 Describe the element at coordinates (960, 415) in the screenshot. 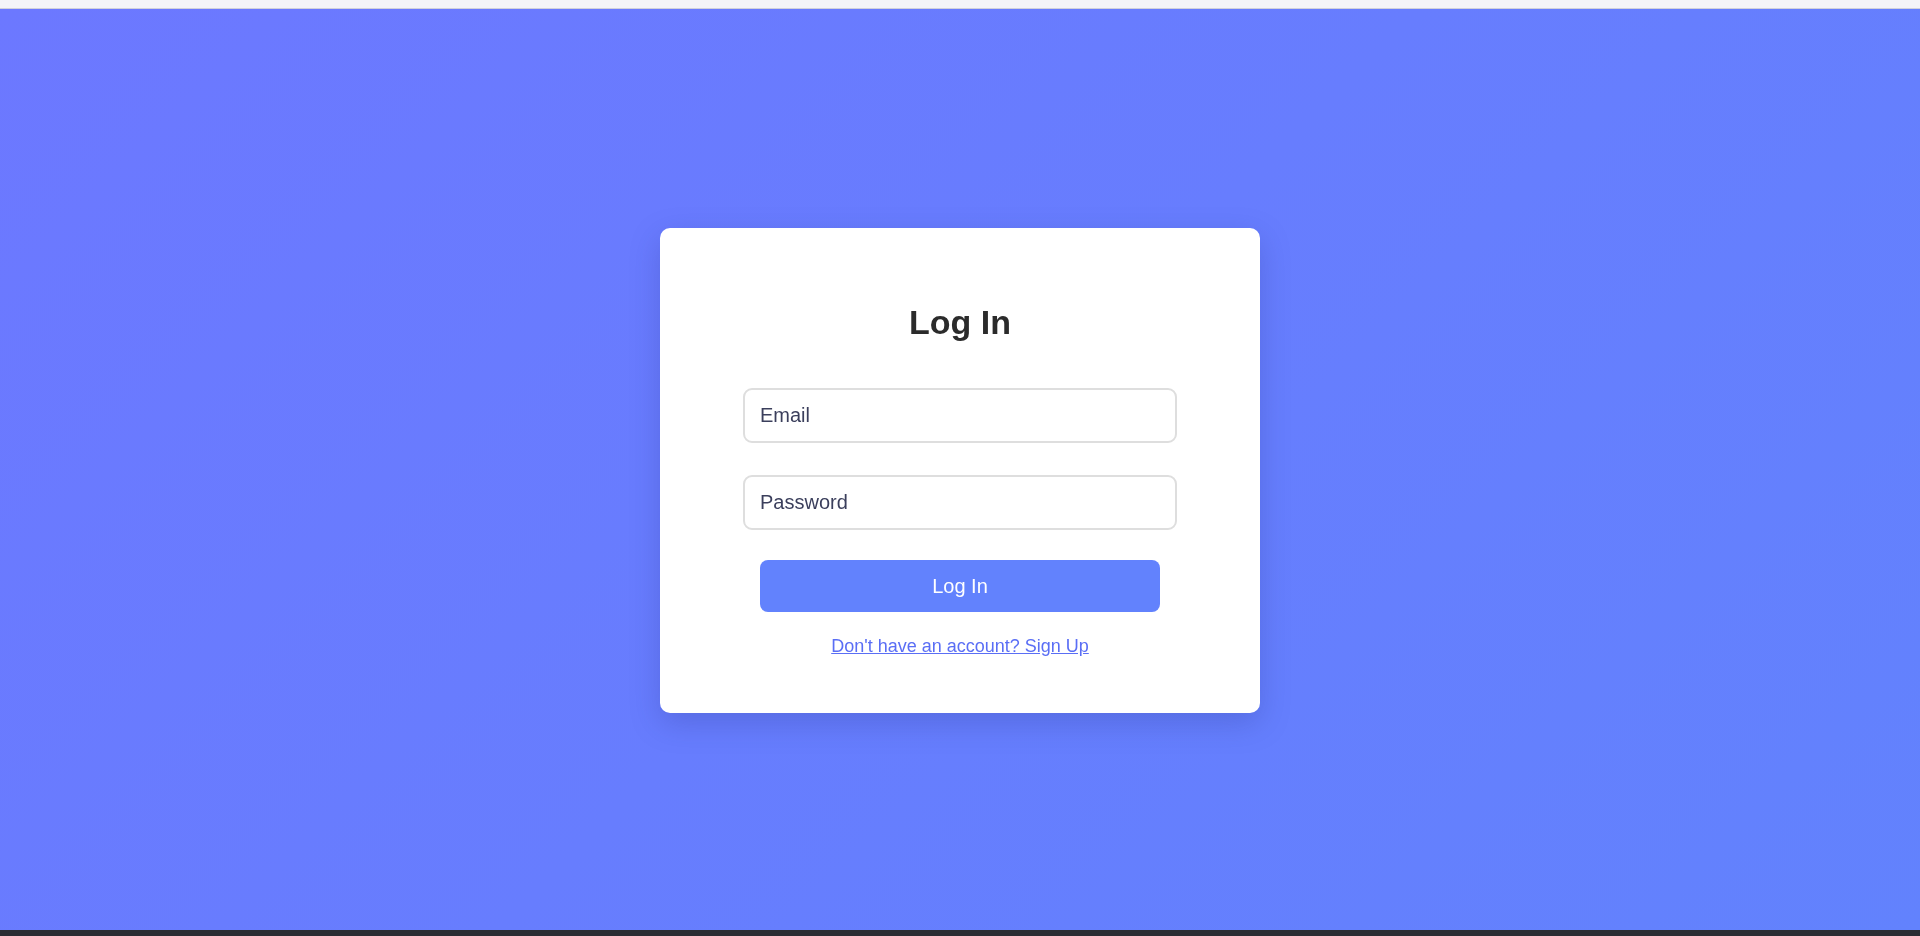

I see `email-field: Email` at that location.